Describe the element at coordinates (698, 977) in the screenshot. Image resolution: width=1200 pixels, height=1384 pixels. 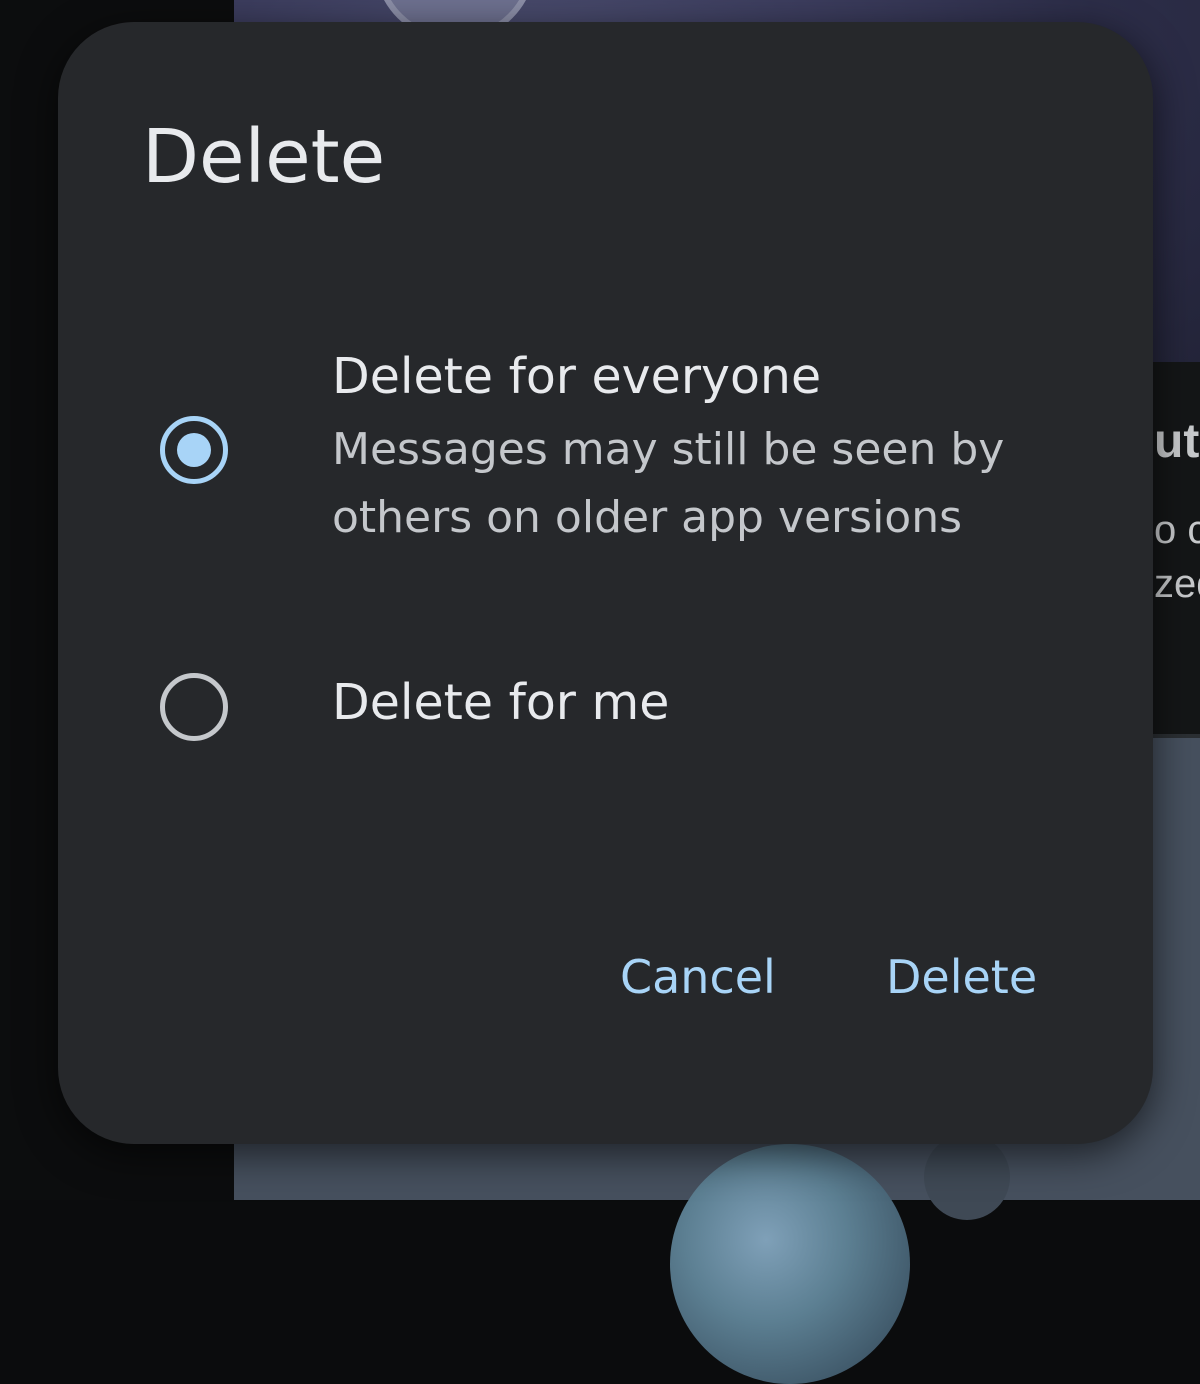
I see `cancel-button: Cancel` at that location.